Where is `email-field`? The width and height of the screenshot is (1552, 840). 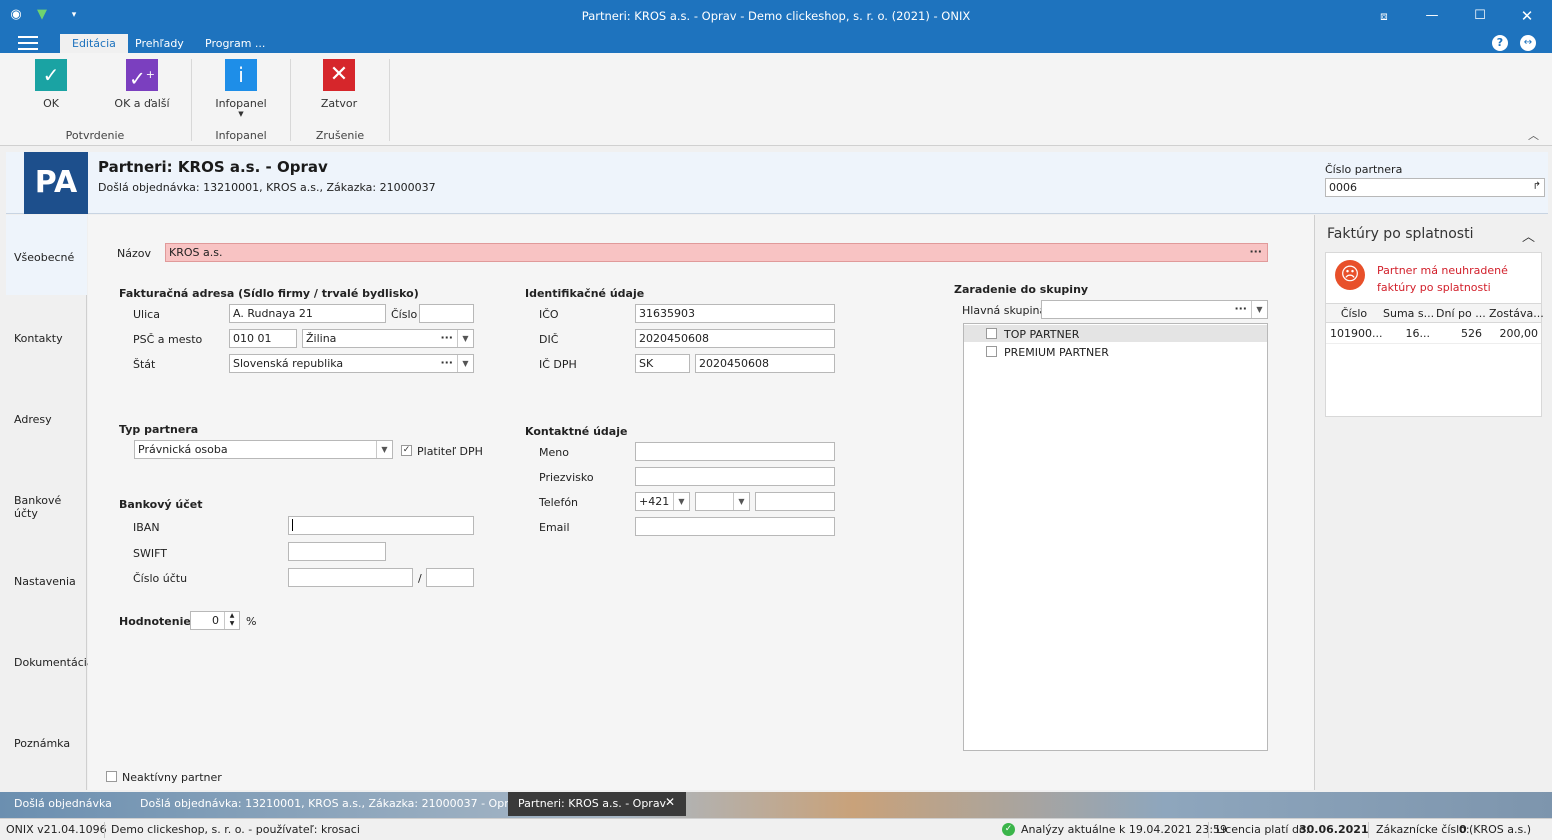
email-field is located at coordinates (735, 526).